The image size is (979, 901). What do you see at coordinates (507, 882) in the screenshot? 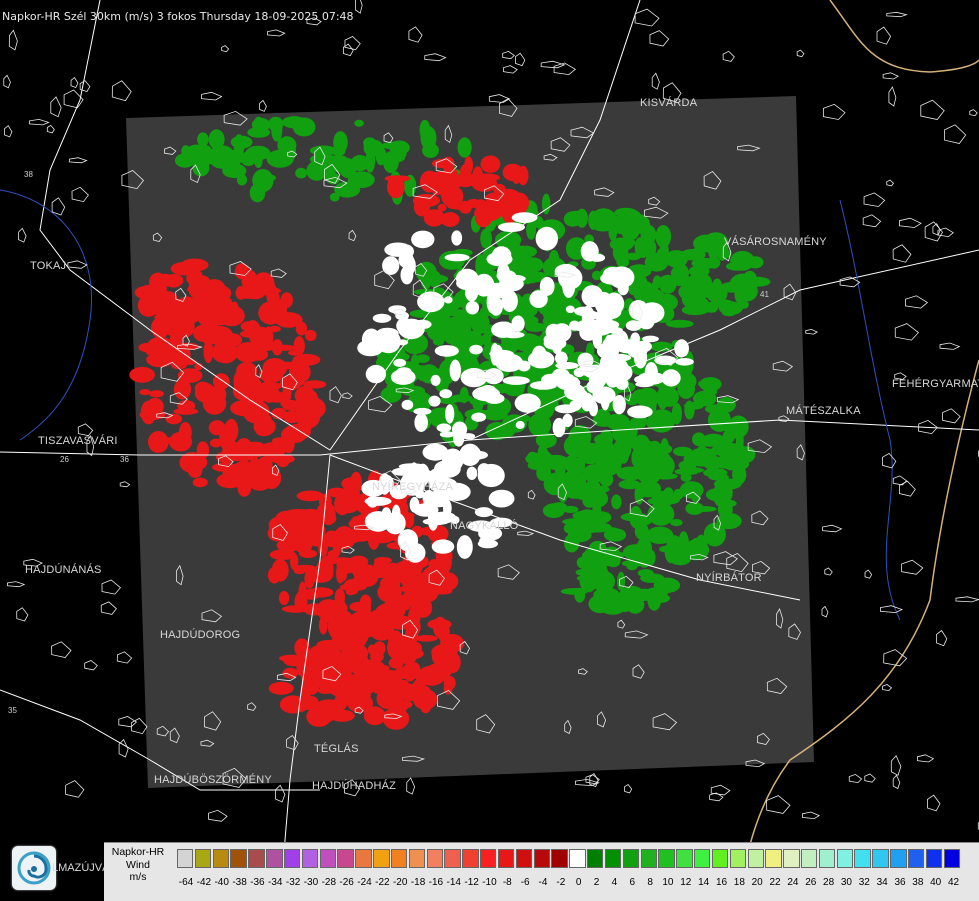
I see `legend-tick-label: -8` at bounding box center [507, 882].